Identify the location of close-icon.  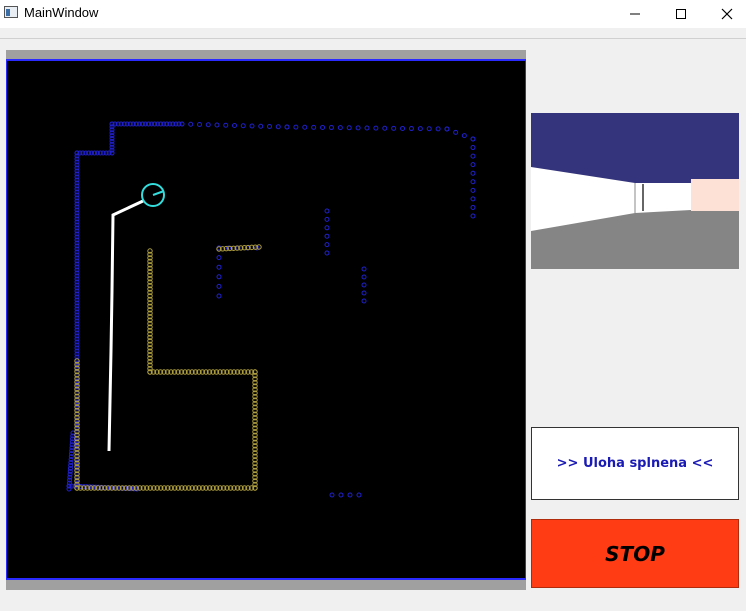
(727, 14).